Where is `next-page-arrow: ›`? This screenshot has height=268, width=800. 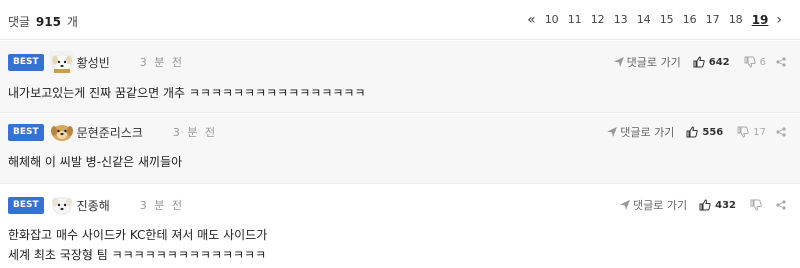
next-page-arrow: › is located at coordinates (779, 20).